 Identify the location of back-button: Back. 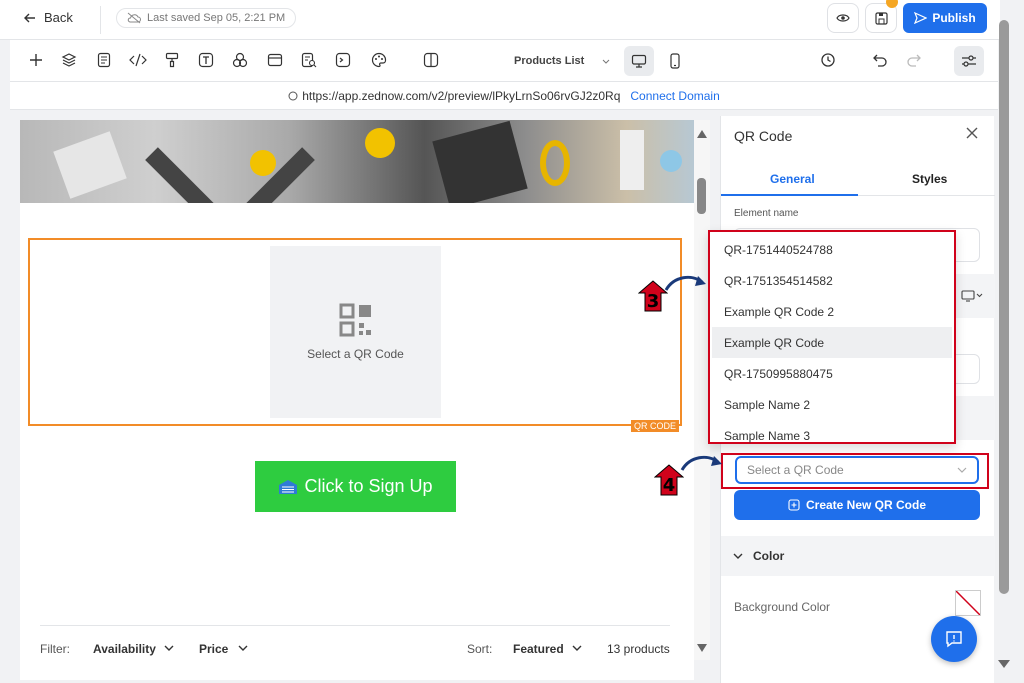
(48, 17).